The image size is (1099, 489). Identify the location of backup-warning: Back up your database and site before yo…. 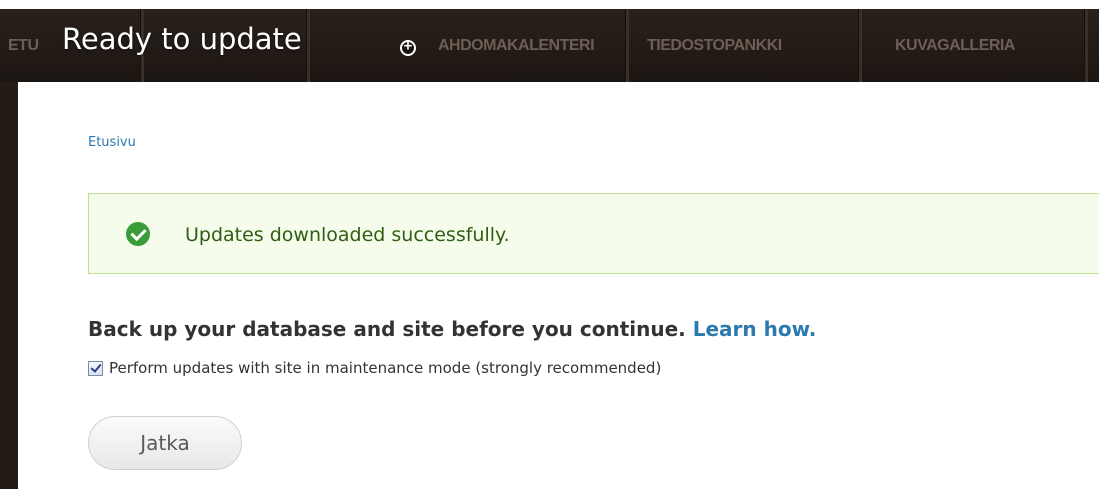
(452, 329).